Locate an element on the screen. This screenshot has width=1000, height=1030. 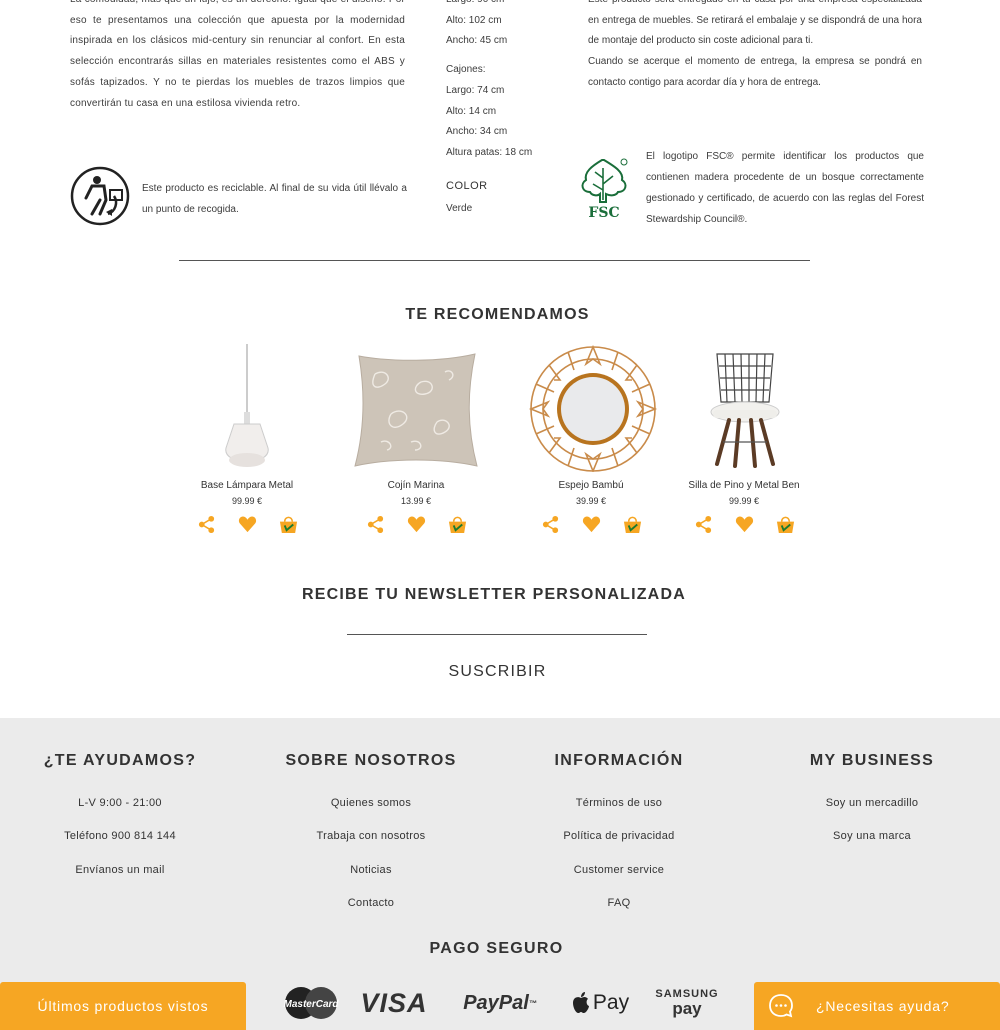
product-name: Cojín Marina is located at coordinates (416, 485).